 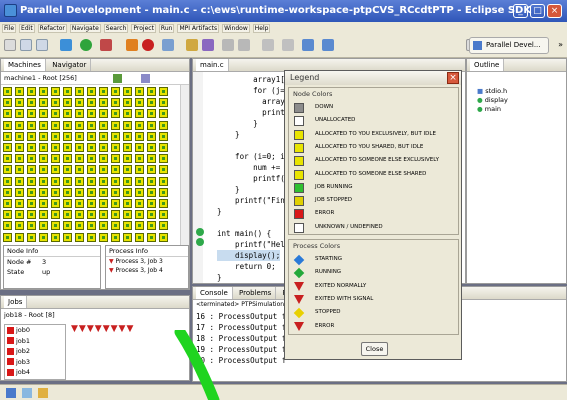 I want to click on process-info-item: ▼ Process 3, Job 3, so click(x=147, y=261).